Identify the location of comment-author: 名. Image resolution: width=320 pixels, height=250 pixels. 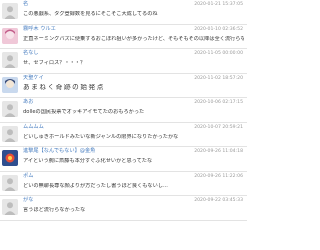
(25, 4).